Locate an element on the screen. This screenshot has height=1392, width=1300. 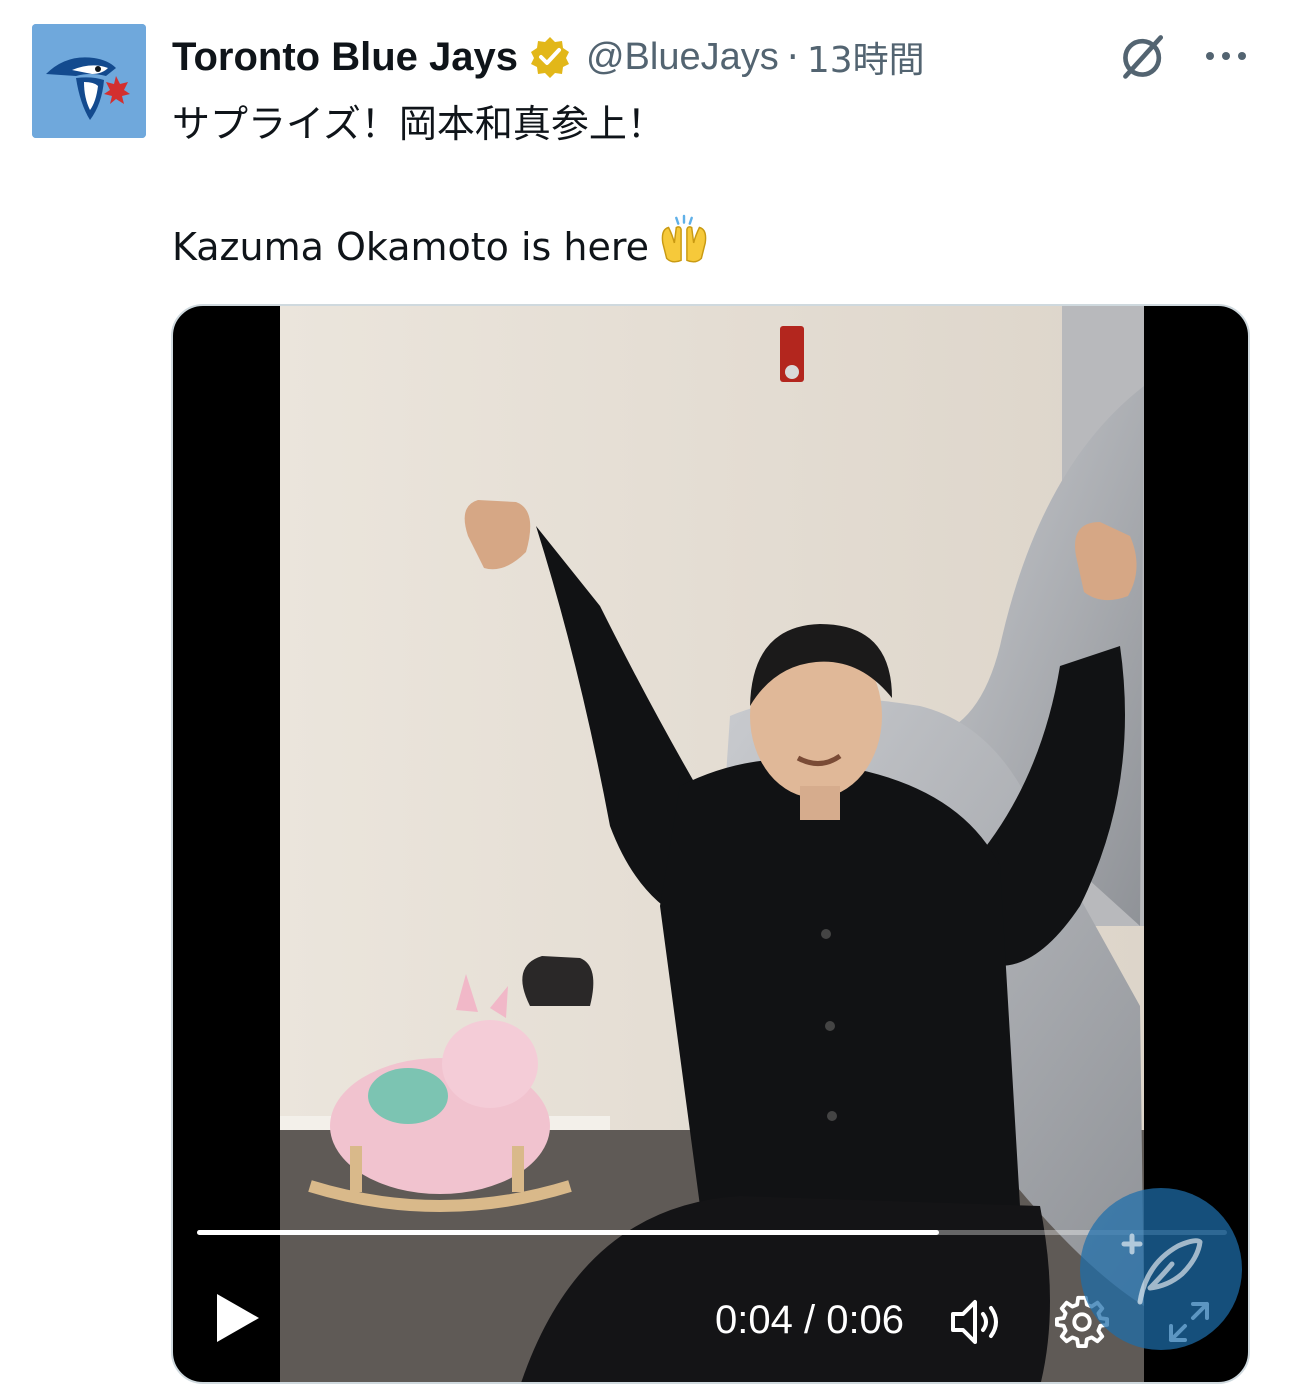
video-progress-fill is located at coordinates (568, 1232).